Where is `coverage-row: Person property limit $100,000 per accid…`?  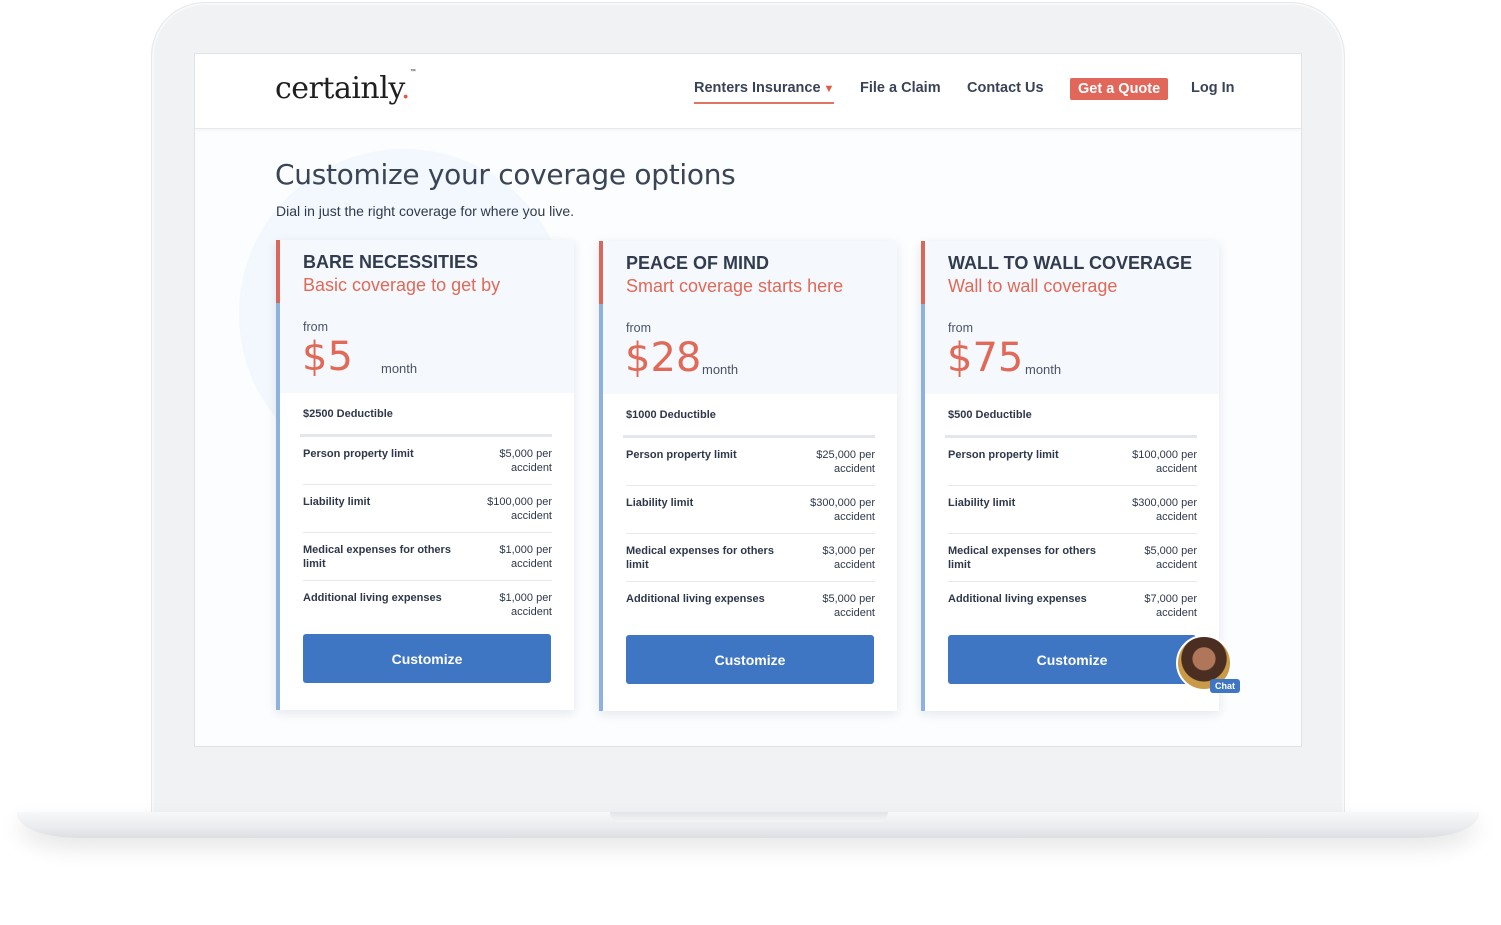
coverage-row: Person property limit $100,000 per accid… is located at coordinates (1072, 462).